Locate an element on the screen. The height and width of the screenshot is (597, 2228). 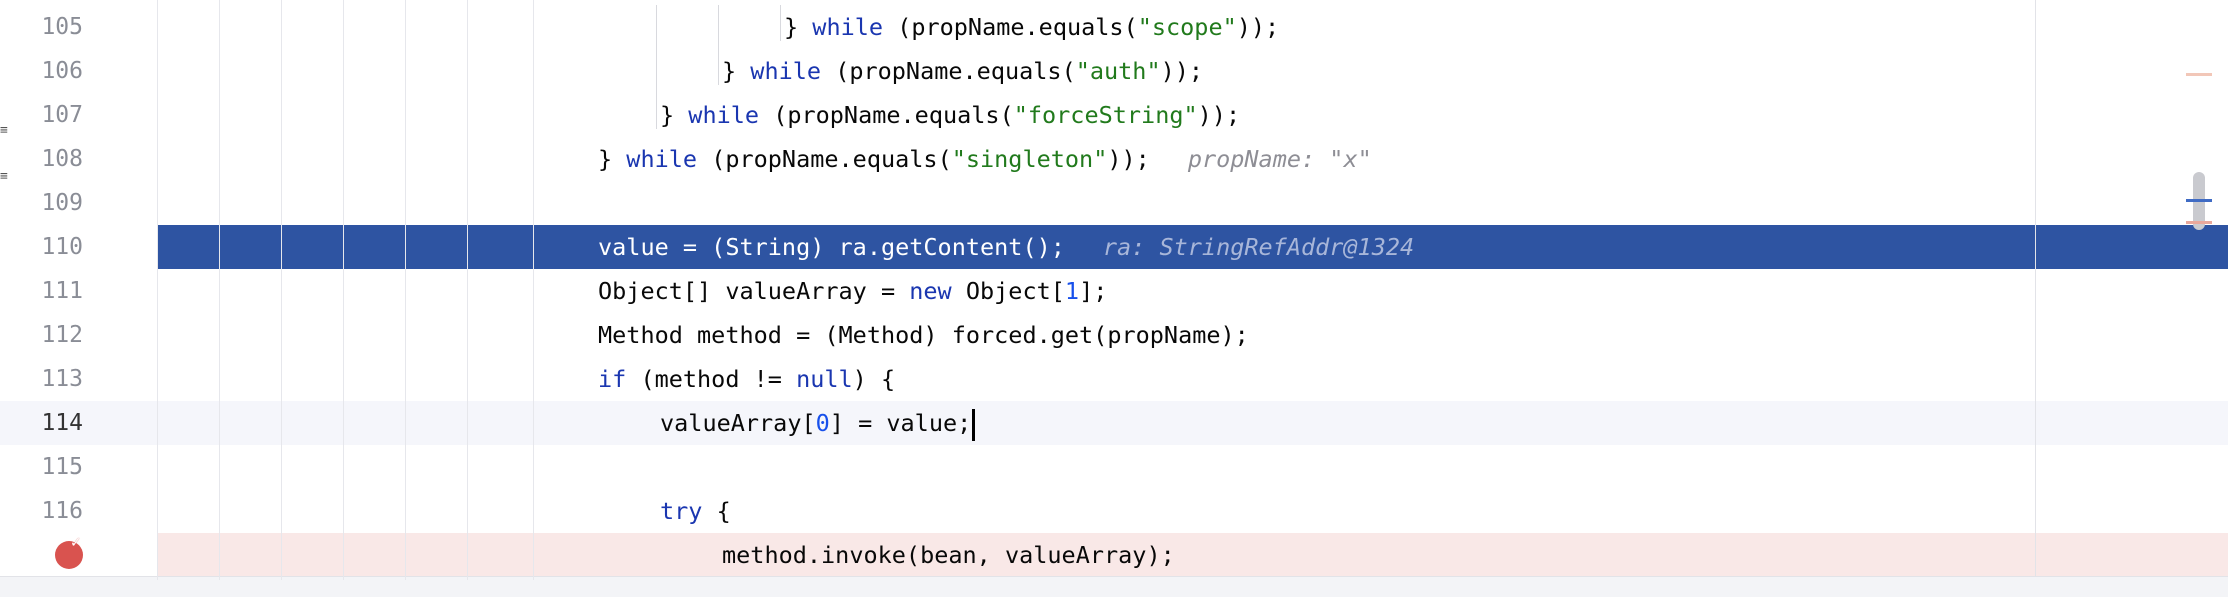
line-number: 106 is located at coordinates (43, 71).